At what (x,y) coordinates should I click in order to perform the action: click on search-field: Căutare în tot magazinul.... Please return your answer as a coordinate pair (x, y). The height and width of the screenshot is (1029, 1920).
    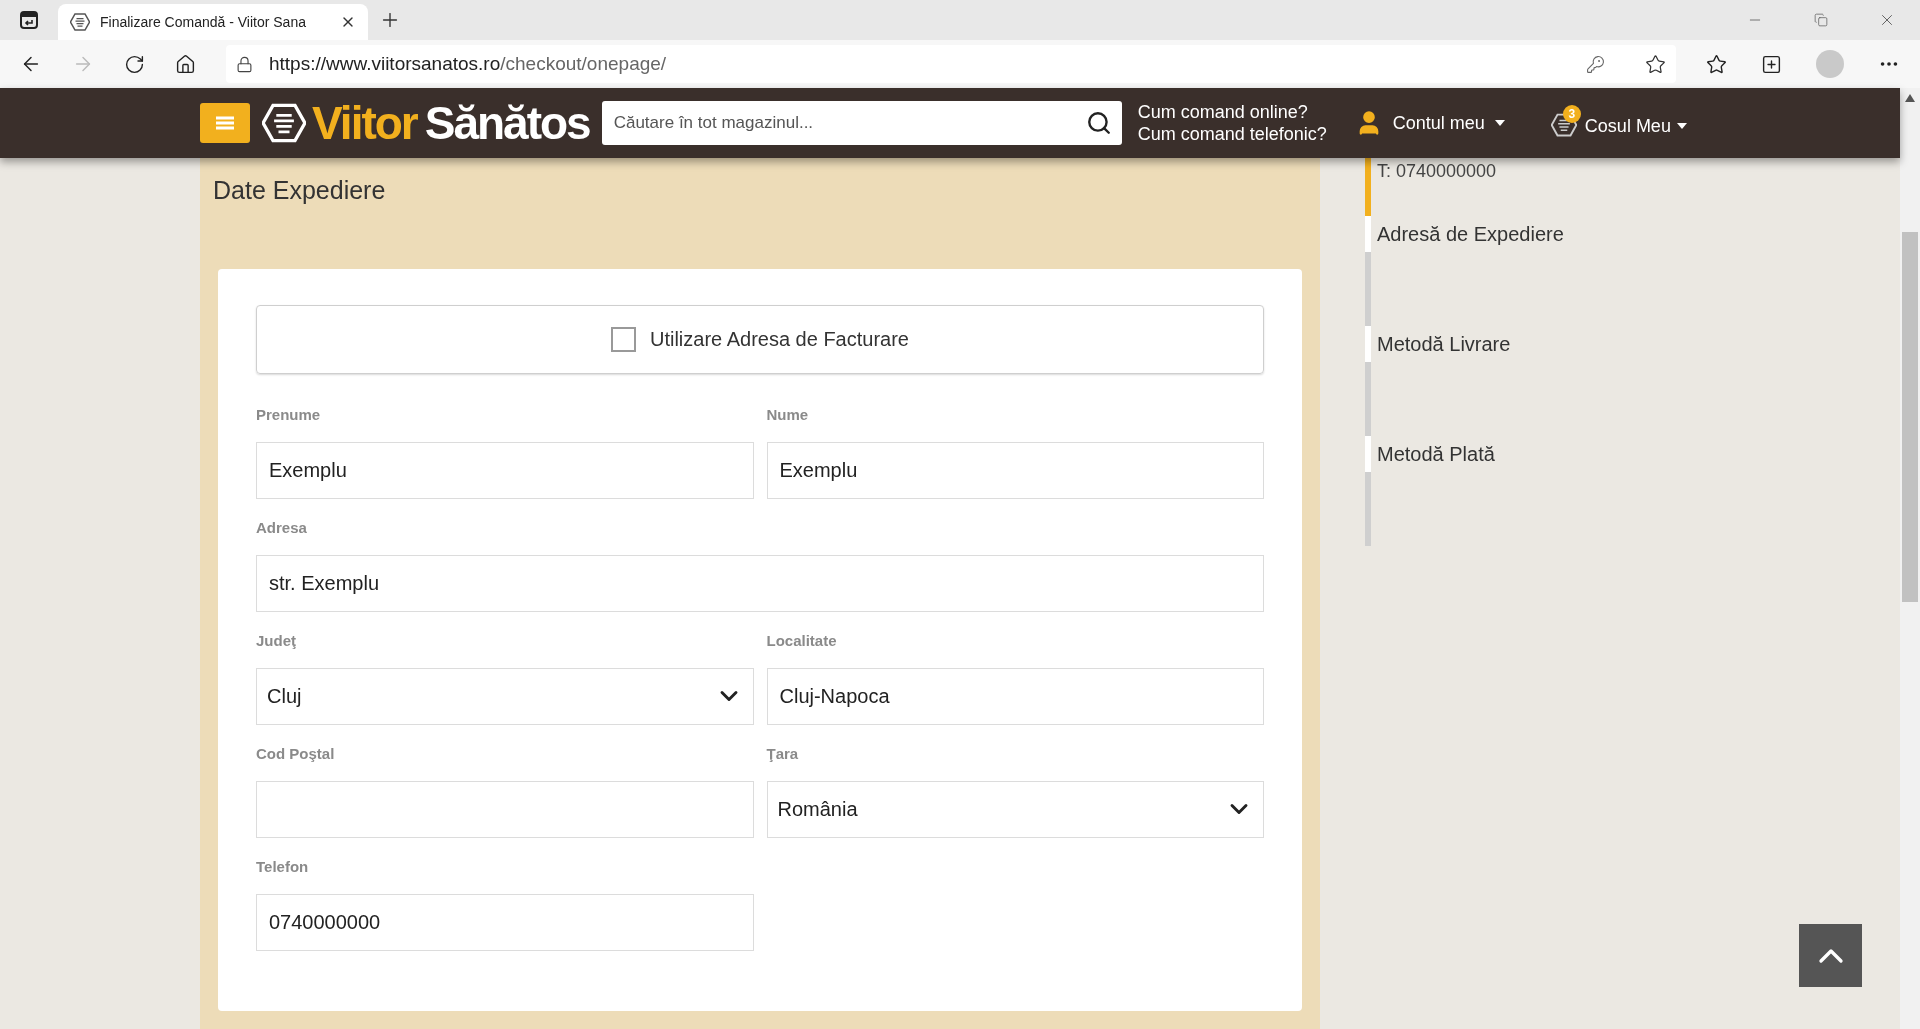
    Looking at the image, I should click on (838, 123).